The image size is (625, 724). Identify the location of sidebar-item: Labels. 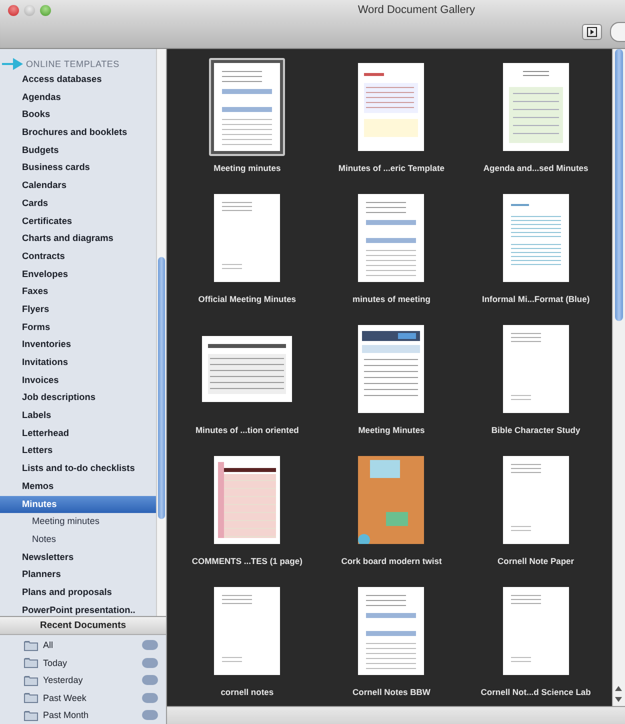
(78, 416).